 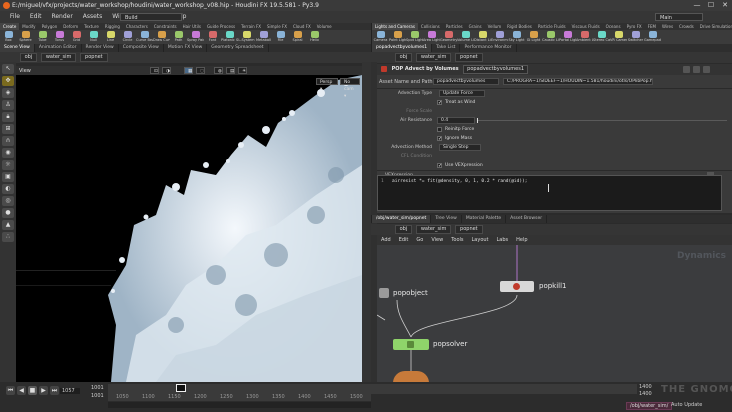 What do you see at coordinates (414, 37) in the screenshot?
I see `tool-spot-light: Spot Light` at bounding box center [414, 37].